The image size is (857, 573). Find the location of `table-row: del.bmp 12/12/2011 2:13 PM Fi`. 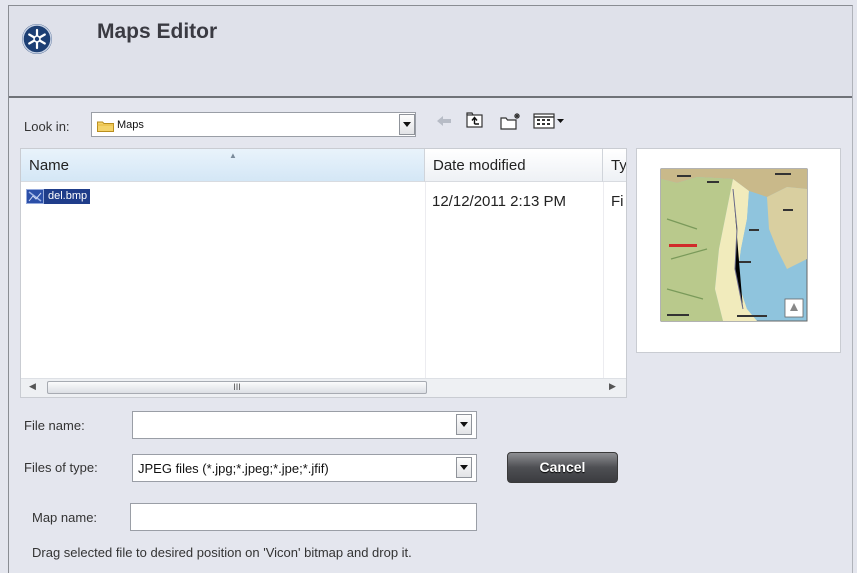

table-row: del.bmp 12/12/2011 2:13 PM Fi is located at coordinates (323, 197).